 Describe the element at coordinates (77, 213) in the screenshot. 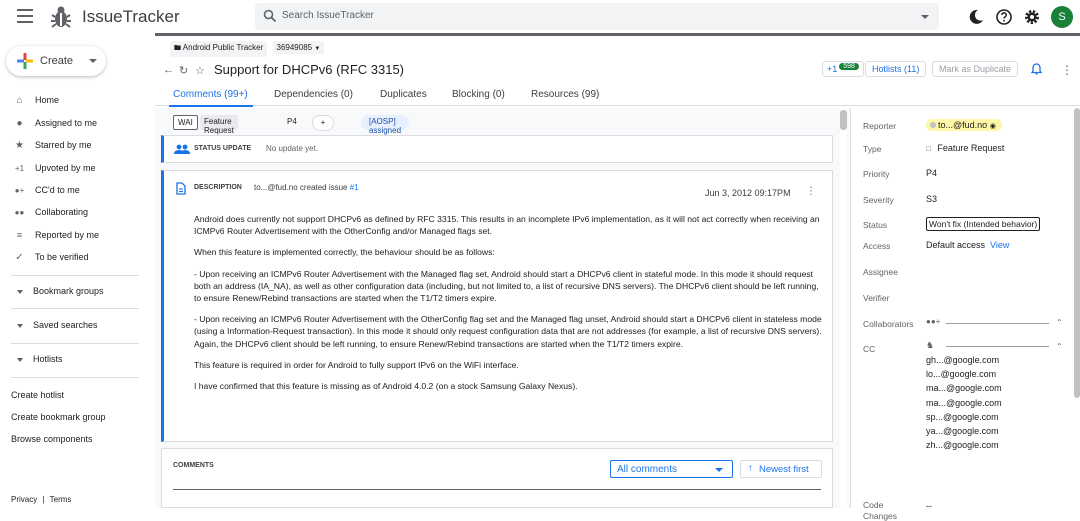

I see `nav-collaborating: ●● Collaborating` at that location.